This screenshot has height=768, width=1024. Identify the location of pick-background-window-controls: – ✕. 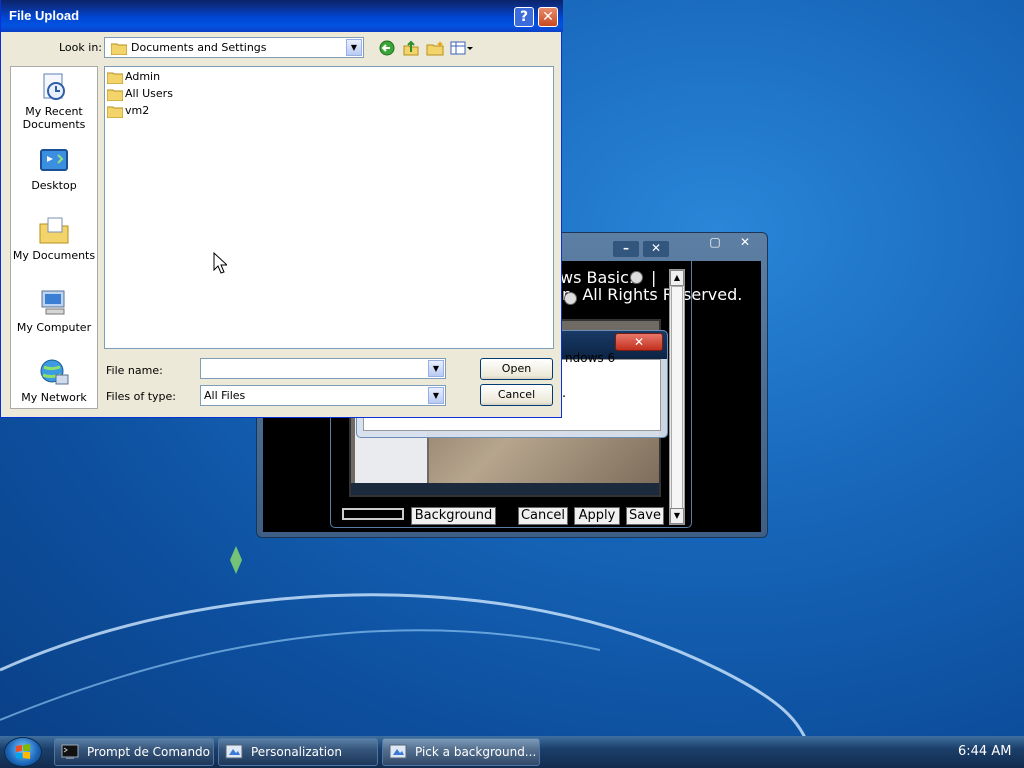
(641, 249).